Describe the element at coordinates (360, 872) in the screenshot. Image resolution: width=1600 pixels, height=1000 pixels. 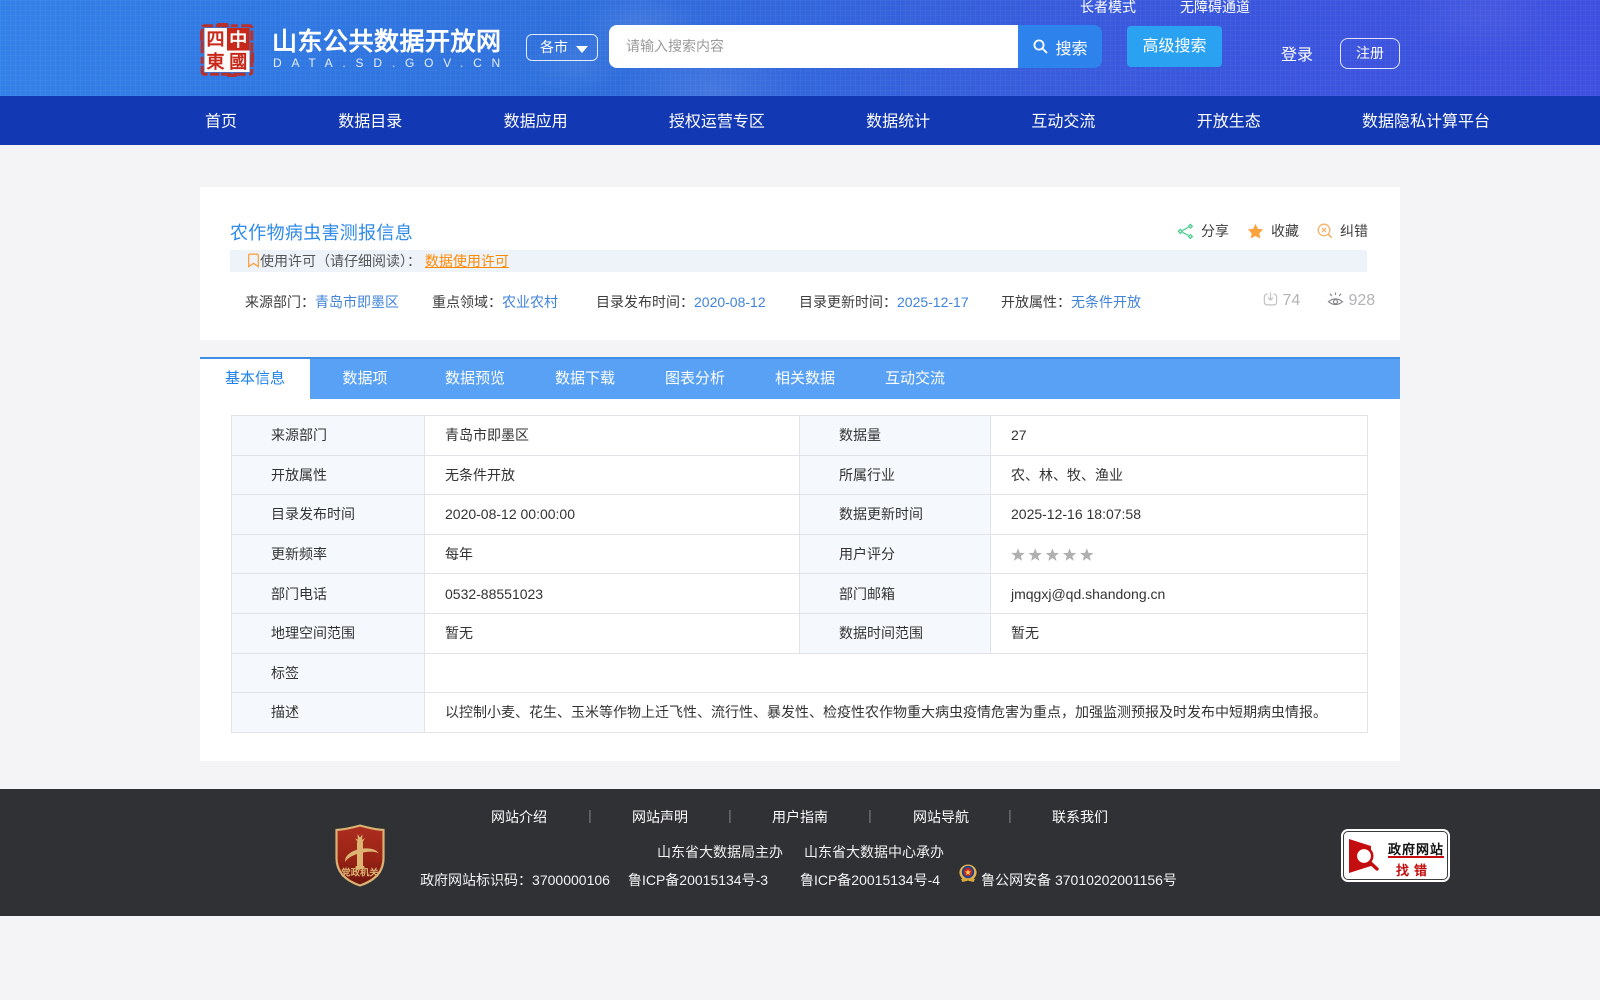
I see `svg-text: 党政机关` at that location.